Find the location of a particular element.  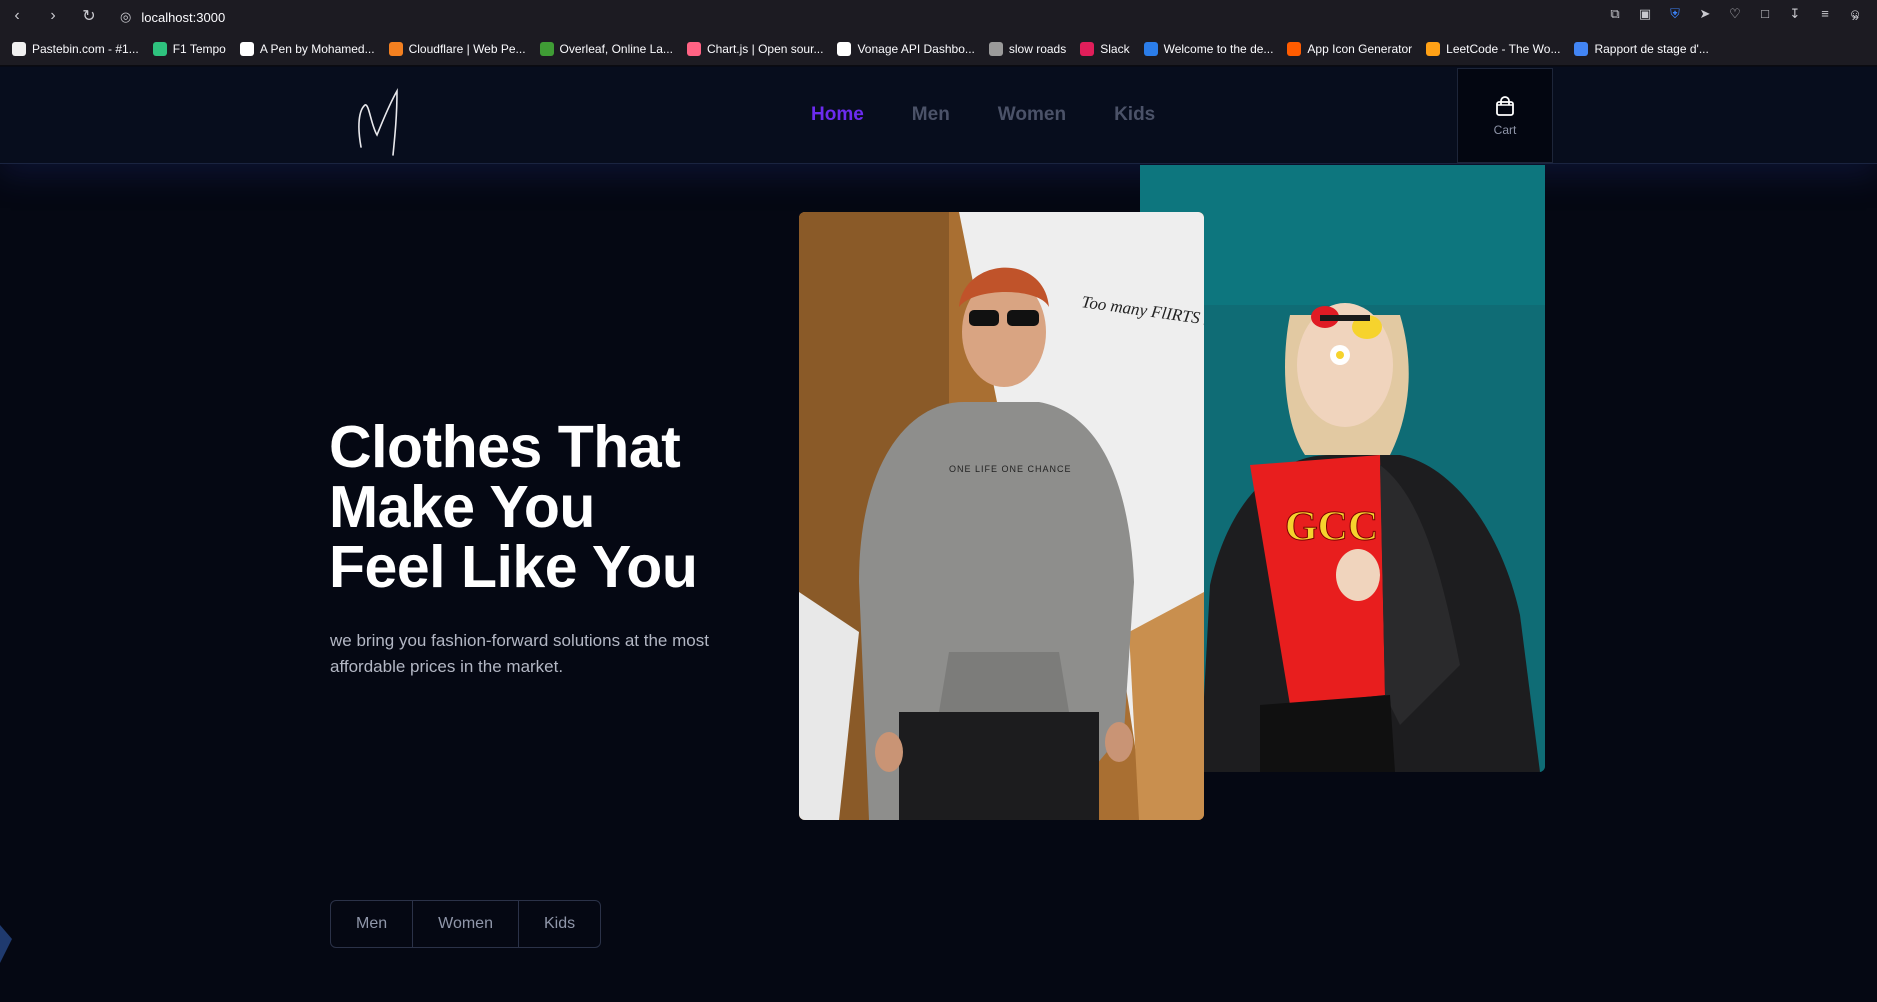

main-nav: Home Men Women Kids is located at coordinates (983, 115).